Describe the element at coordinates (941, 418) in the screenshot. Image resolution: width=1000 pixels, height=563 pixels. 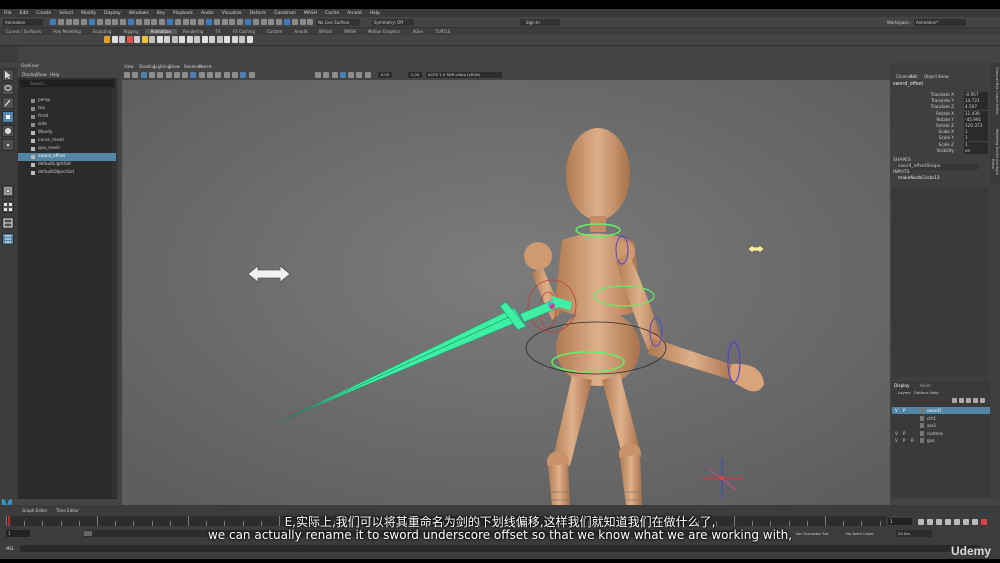
I see `layer-row-ctrl1: ctrl1` at that location.